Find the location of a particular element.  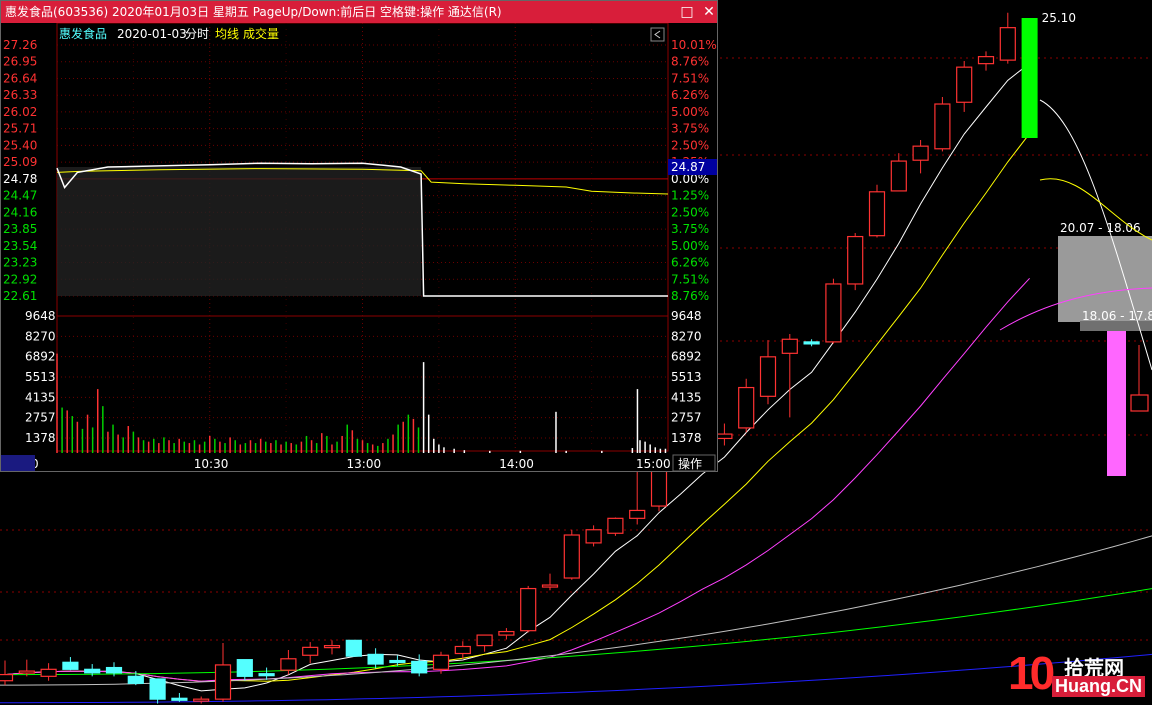

price-tick-label: 27.26 is located at coordinates (20, 45).